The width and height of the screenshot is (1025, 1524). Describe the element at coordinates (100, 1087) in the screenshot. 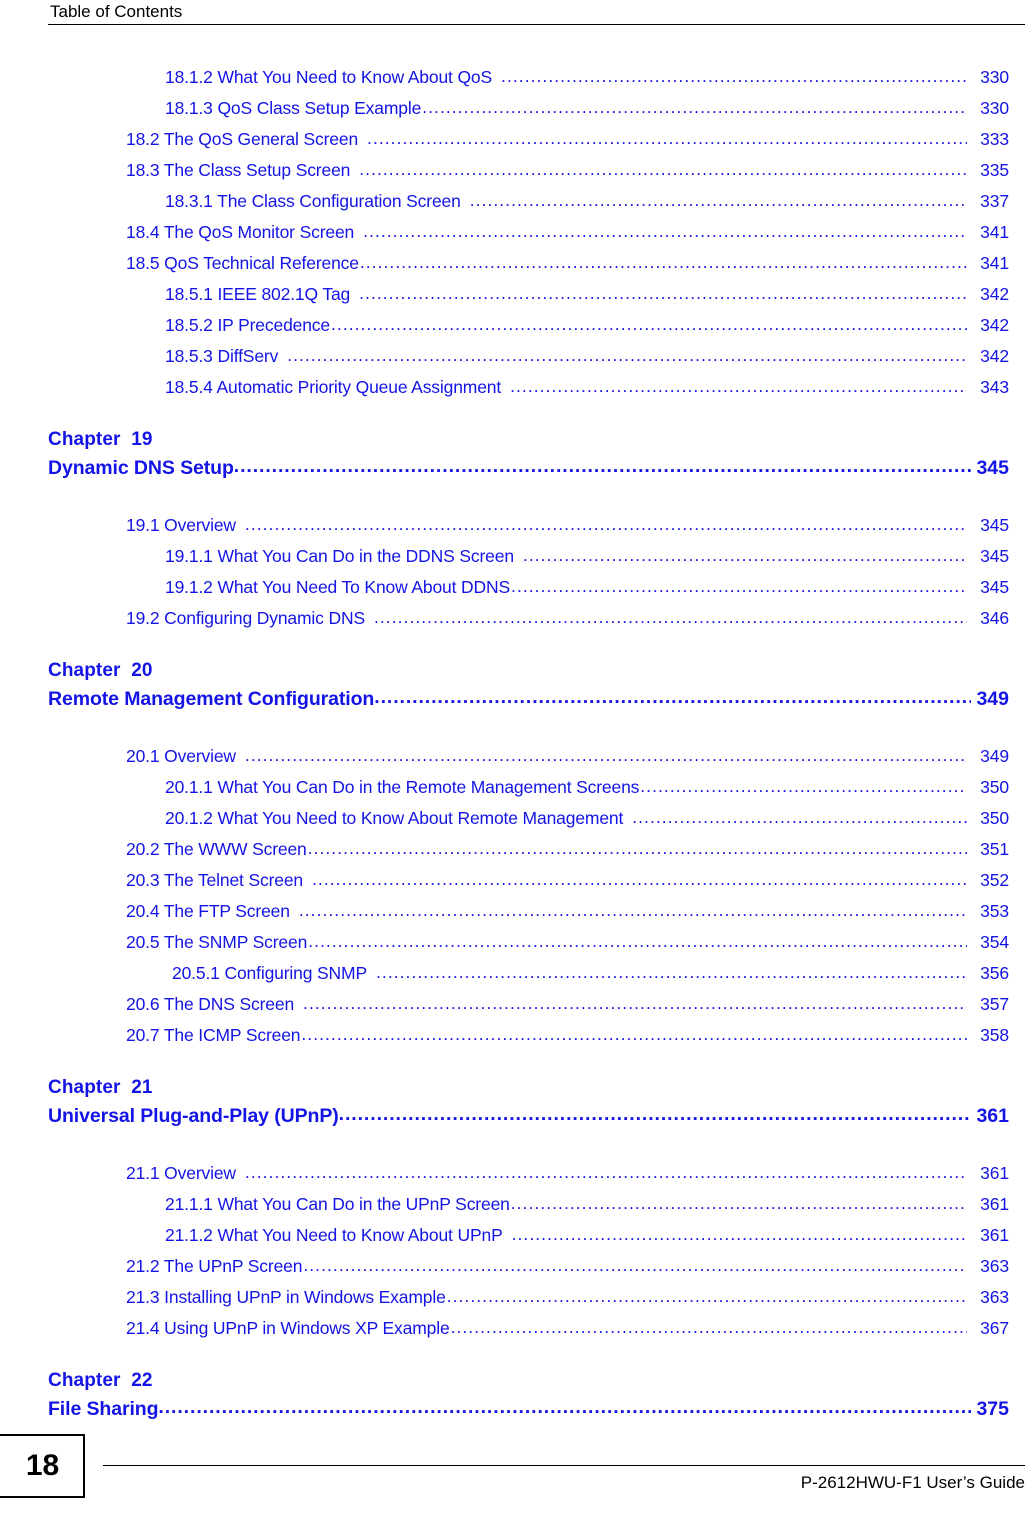

I see `toc-chapter-number: Chapter 21` at that location.